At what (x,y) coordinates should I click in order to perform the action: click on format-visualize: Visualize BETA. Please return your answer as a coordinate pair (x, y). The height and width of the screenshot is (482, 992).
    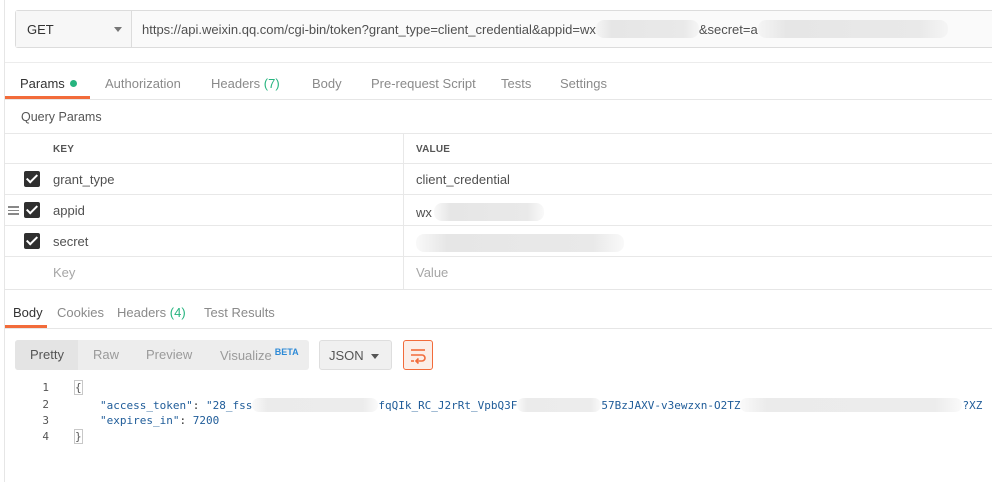
    Looking at the image, I should click on (259, 355).